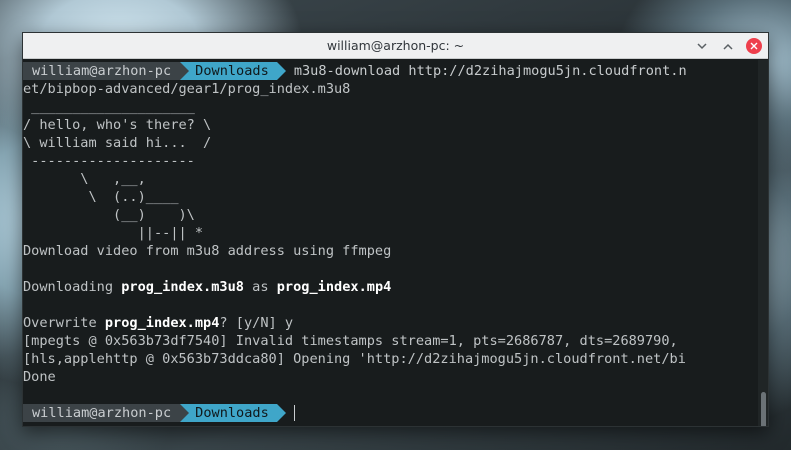 Image resolution: width=791 pixels, height=450 pixels. What do you see at coordinates (117, 125) in the screenshot?
I see `cowsay-line: / hello, who's there? \` at bounding box center [117, 125].